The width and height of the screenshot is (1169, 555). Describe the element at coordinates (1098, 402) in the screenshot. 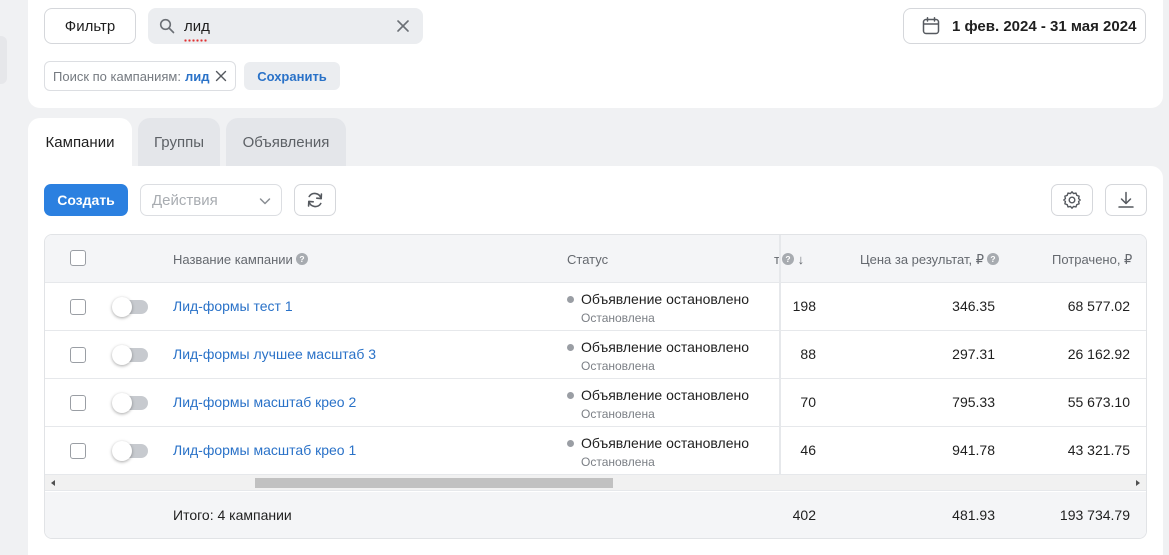

I see `spent-value: 55 673.10` at that location.